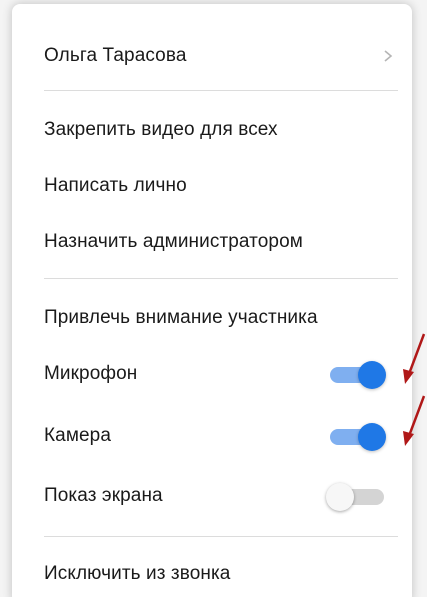 The image size is (427, 597). Describe the element at coordinates (103, 495) in the screenshot. I see `screen-share-label: Показ экрана` at that location.